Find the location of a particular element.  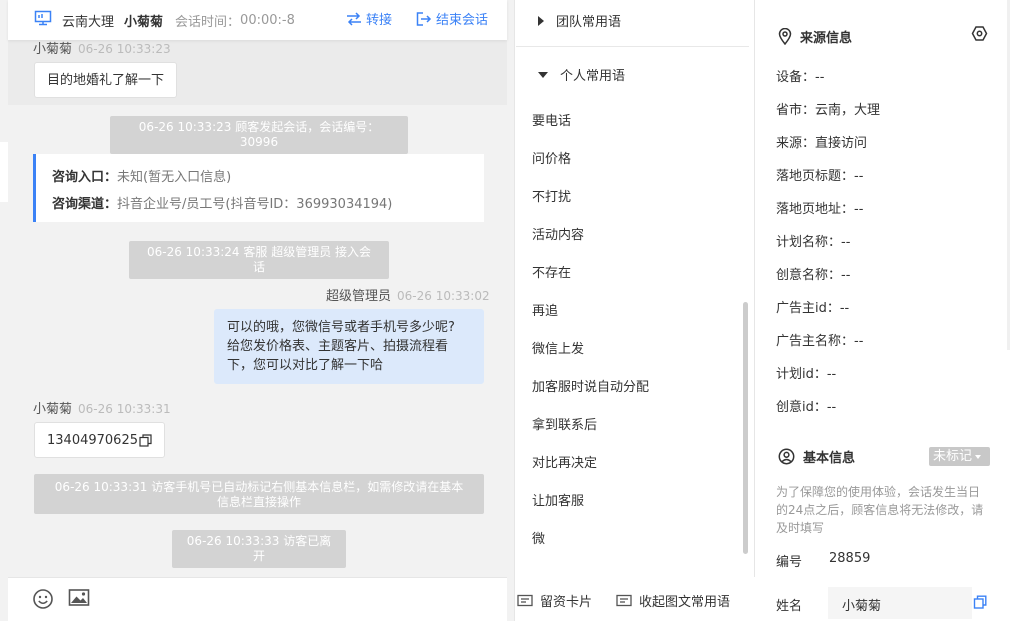

source-field: 来源：直接访问 is located at coordinates (822, 143).